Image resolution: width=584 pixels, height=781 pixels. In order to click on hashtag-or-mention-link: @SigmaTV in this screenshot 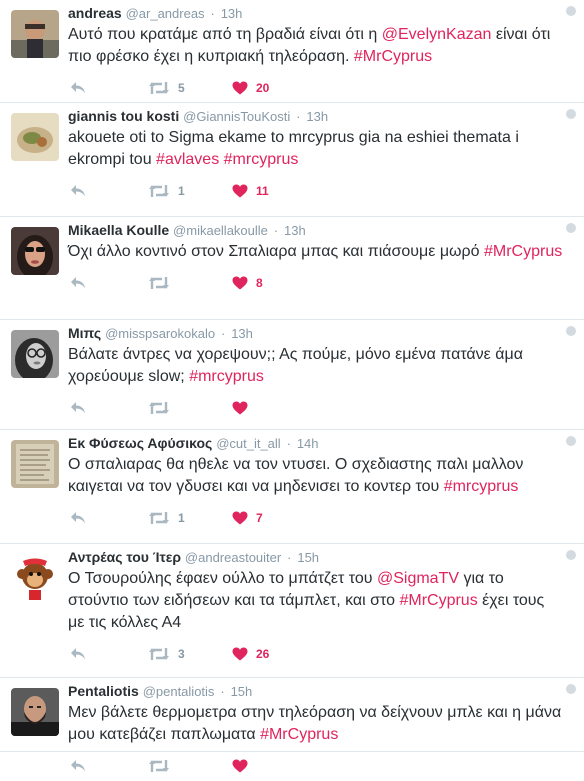, I will do `click(418, 578)`.